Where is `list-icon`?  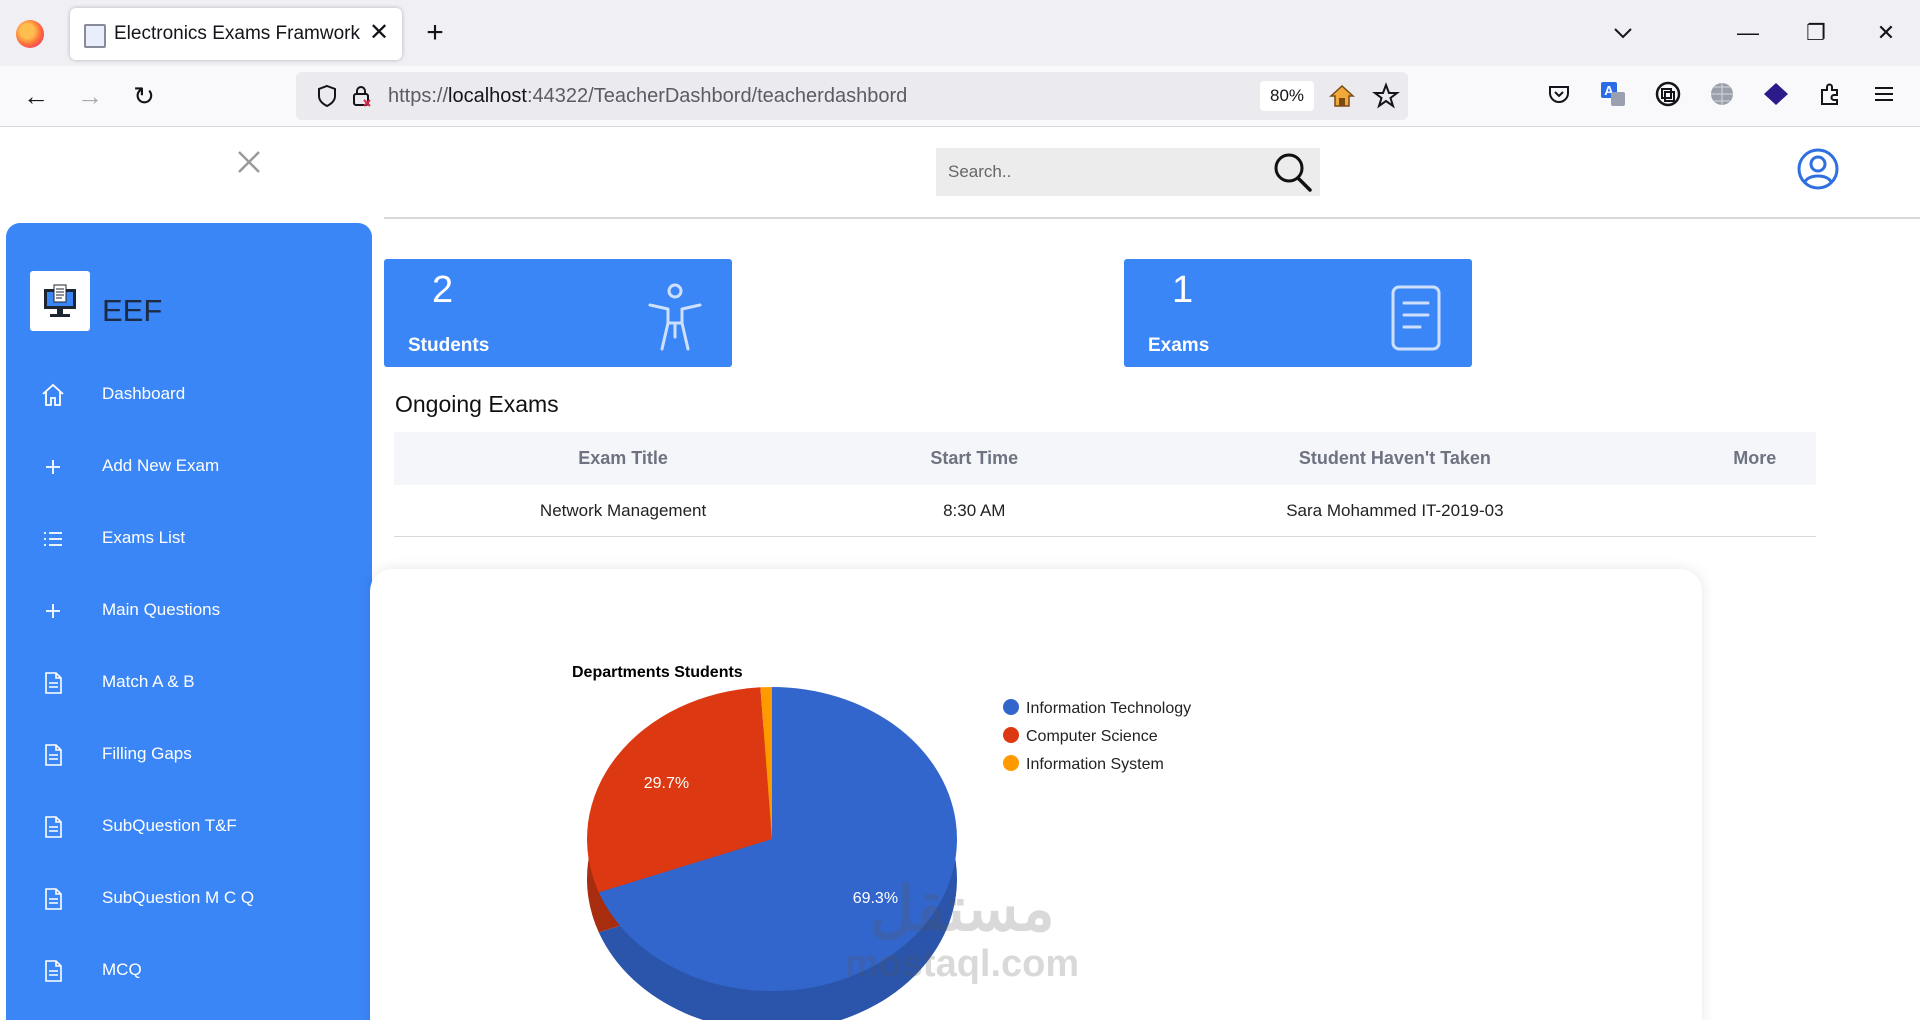
list-icon is located at coordinates (53, 539).